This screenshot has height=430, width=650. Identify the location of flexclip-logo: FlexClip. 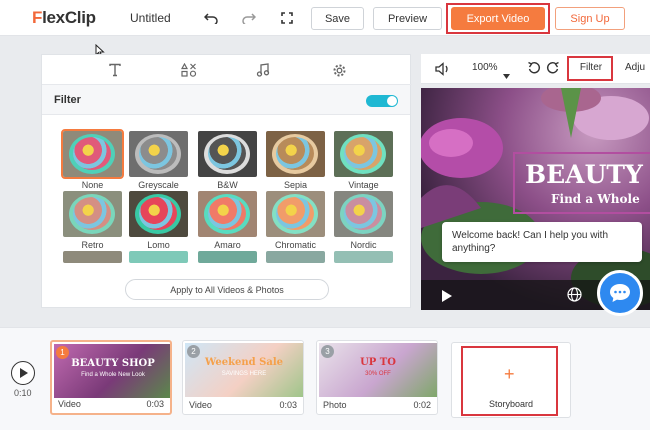
(64, 18).